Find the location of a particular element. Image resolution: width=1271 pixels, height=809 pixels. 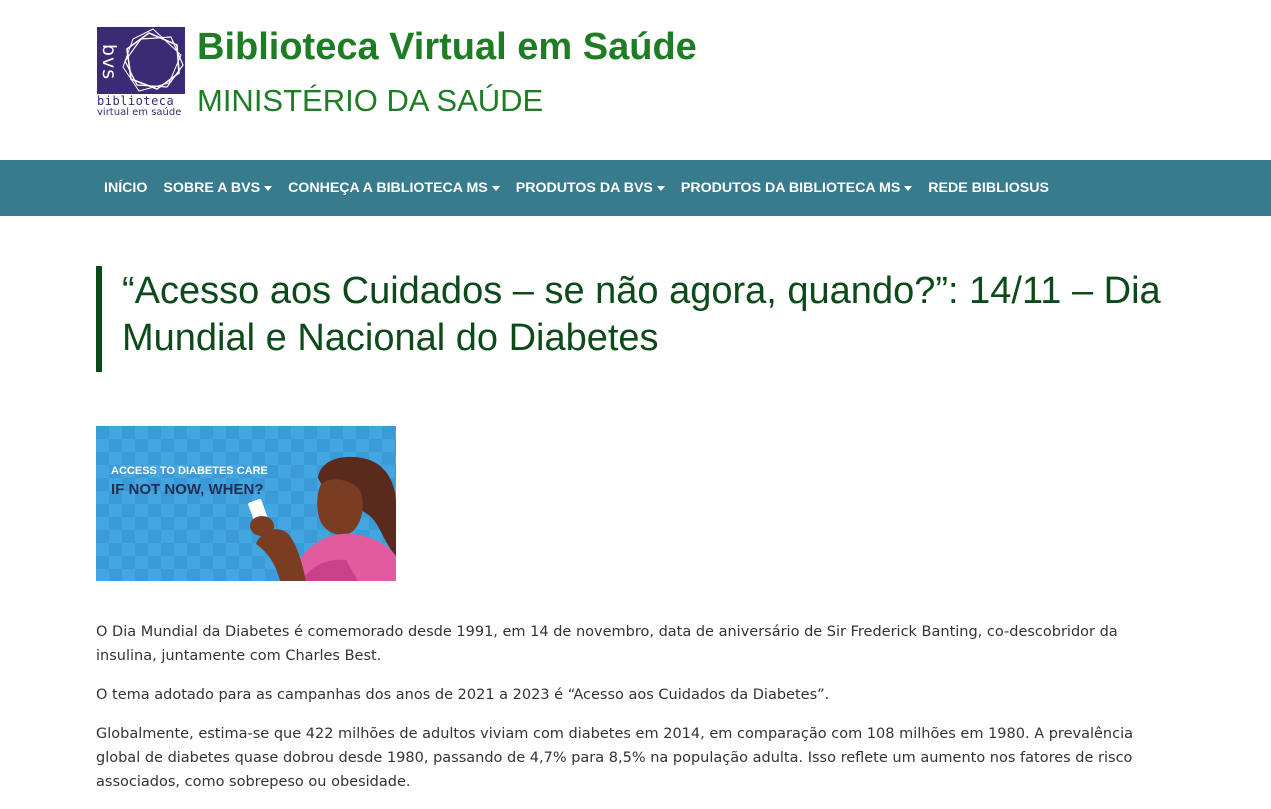

nav-item-label: PRODUTOS DA BIBLIOTECA MS is located at coordinates (790, 188).